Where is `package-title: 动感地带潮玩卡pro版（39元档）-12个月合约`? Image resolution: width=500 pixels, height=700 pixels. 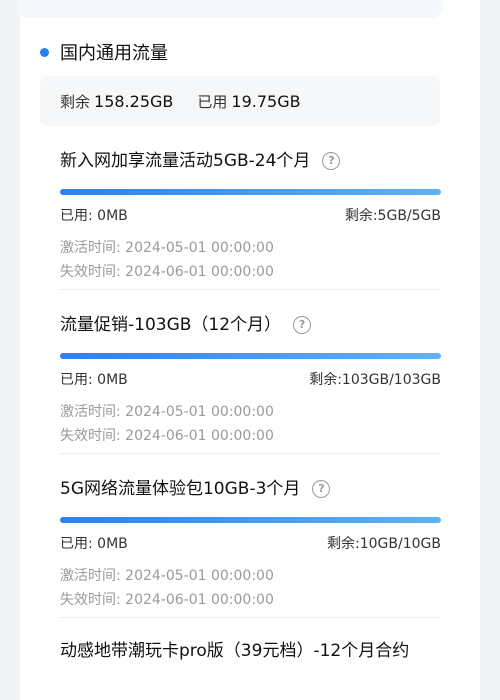
package-title: 动感地带潮玩卡pro版（39元档）-12个月合约 is located at coordinates (235, 651).